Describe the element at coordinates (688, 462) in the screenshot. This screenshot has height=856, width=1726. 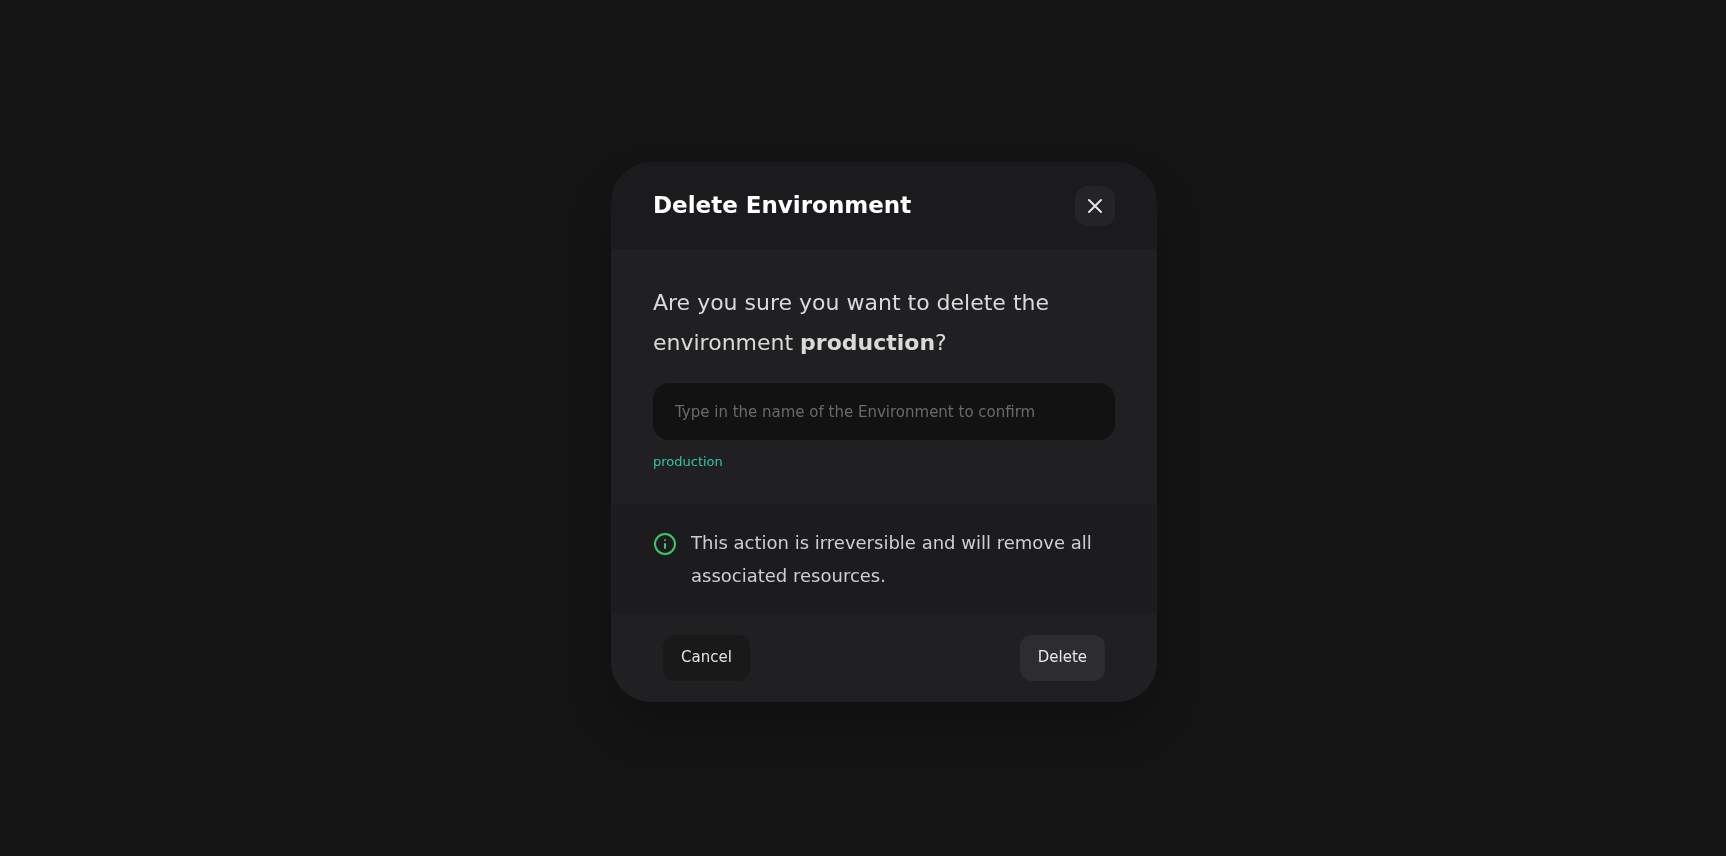
I see `hint-text: production` at that location.